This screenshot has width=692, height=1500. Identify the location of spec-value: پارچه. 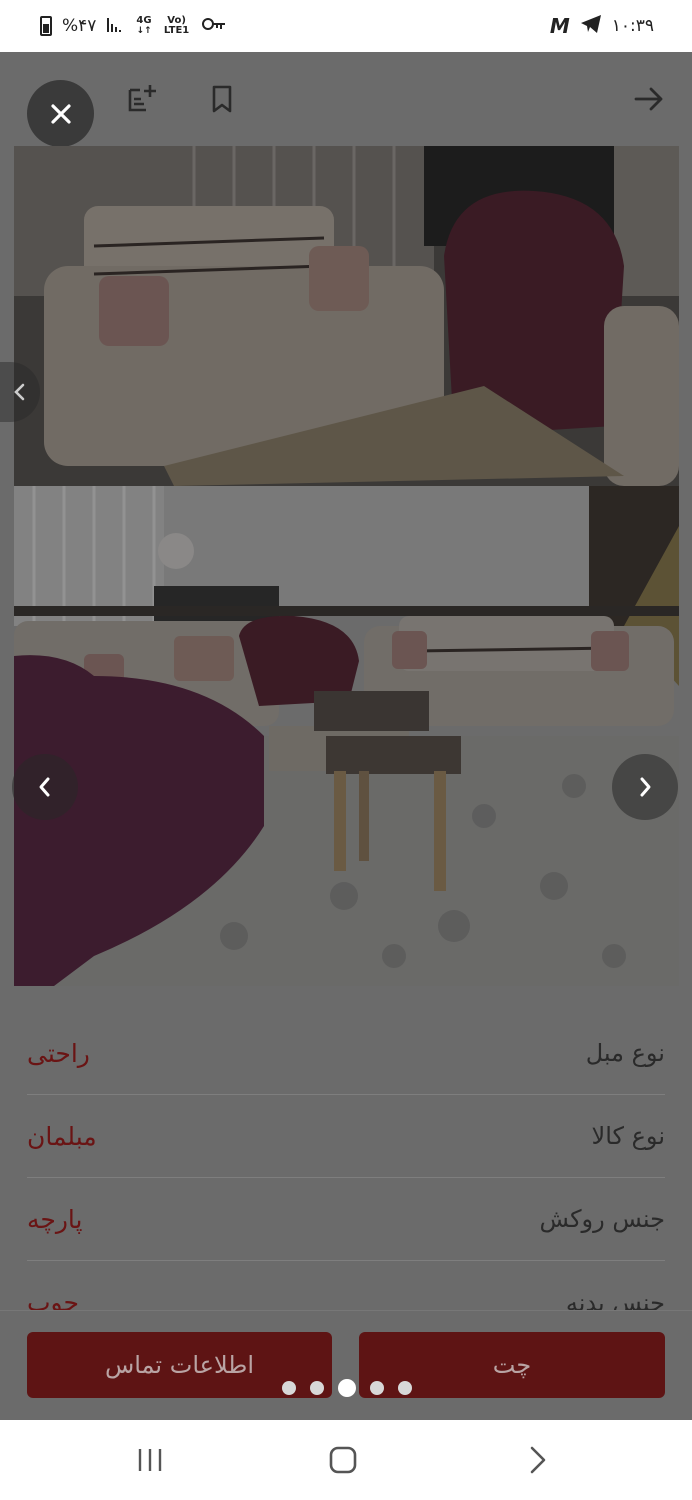
(55, 1219).